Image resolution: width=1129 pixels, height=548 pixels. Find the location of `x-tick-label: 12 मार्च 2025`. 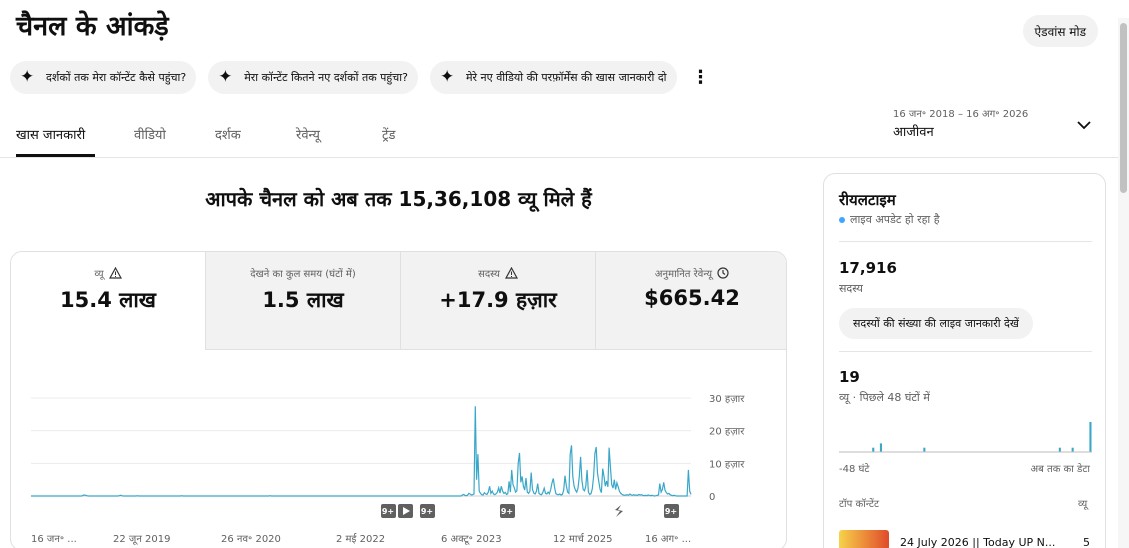

x-tick-label: 12 मार्च 2025 is located at coordinates (582, 539).